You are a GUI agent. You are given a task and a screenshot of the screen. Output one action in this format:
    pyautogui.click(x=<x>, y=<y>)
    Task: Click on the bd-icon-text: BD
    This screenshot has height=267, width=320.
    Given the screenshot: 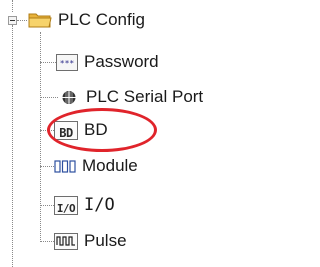 What is the action you would take?
    pyautogui.click(x=66, y=132)
    